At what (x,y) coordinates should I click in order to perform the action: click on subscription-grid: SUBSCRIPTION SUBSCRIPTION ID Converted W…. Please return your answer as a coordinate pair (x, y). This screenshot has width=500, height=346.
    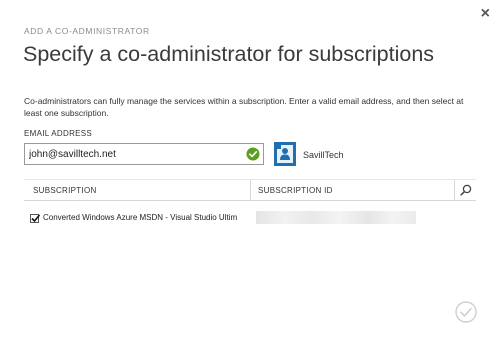
    Looking at the image, I should click on (250, 201).